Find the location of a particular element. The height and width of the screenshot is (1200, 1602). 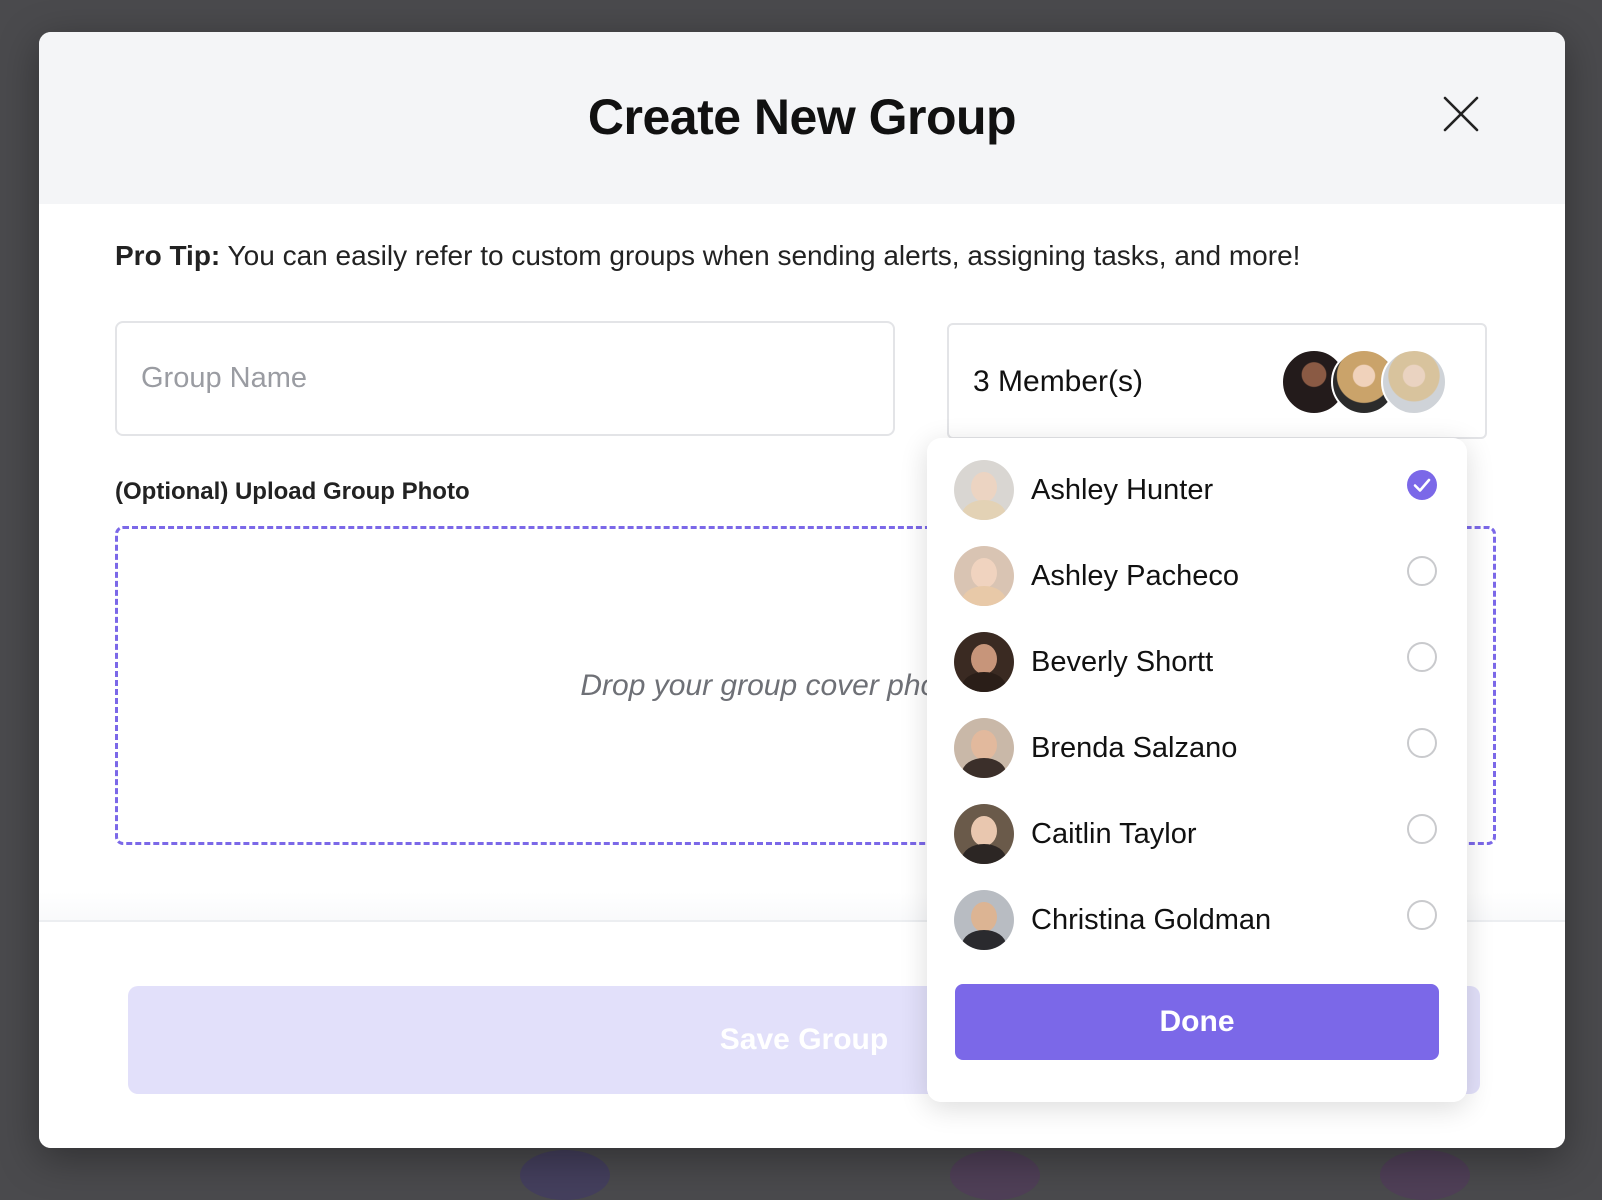

member-option: Christina Goldman is located at coordinates (1197, 919).